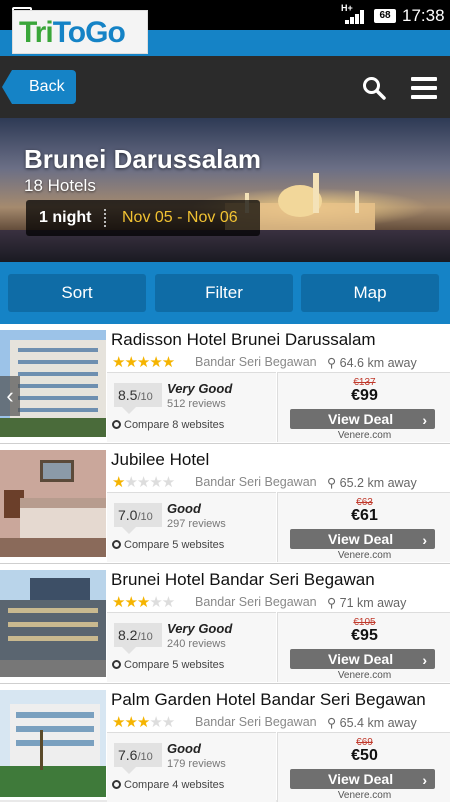 This screenshot has width=450, height=802. Describe the element at coordinates (168, 785) in the screenshot. I see `compare-link: Compare 4 websites` at that location.